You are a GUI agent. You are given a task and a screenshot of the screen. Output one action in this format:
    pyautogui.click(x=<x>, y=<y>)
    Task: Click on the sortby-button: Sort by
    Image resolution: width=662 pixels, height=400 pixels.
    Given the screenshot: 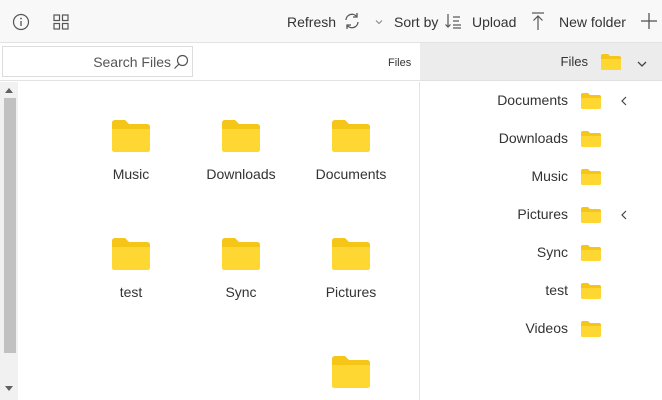 What is the action you would take?
    pyautogui.click(x=428, y=22)
    